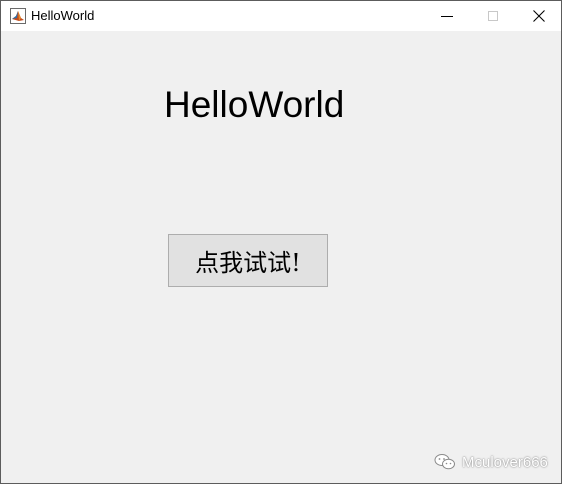 Image resolution: width=562 pixels, height=484 pixels. Describe the element at coordinates (444, 462) in the screenshot. I see `wechat-icon` at that location.